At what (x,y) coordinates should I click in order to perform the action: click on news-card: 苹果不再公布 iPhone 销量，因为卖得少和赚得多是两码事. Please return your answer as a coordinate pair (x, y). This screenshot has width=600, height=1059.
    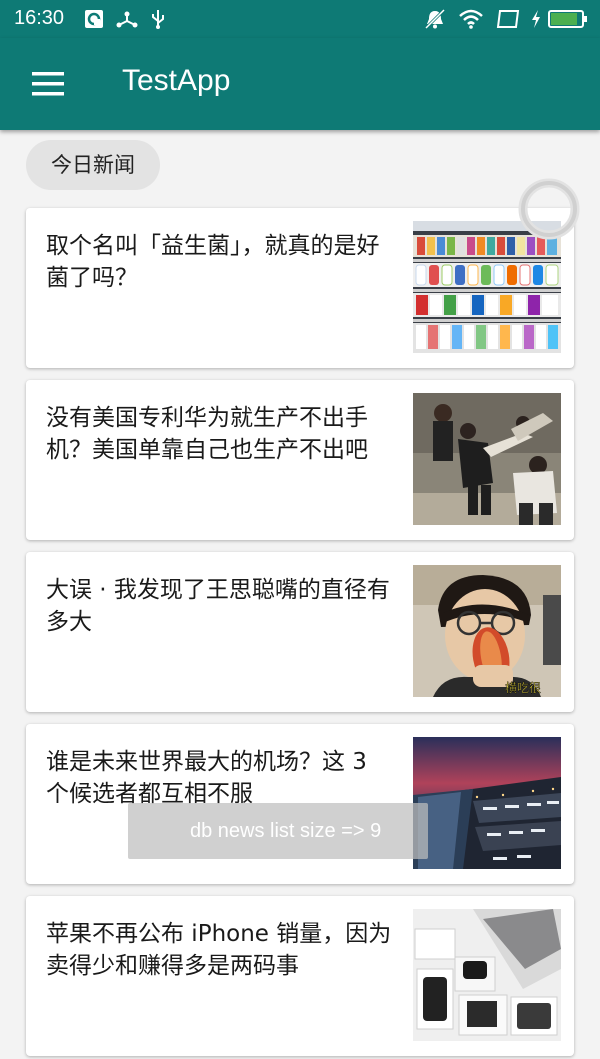
    Looking at the image, I should click on (300, 976).